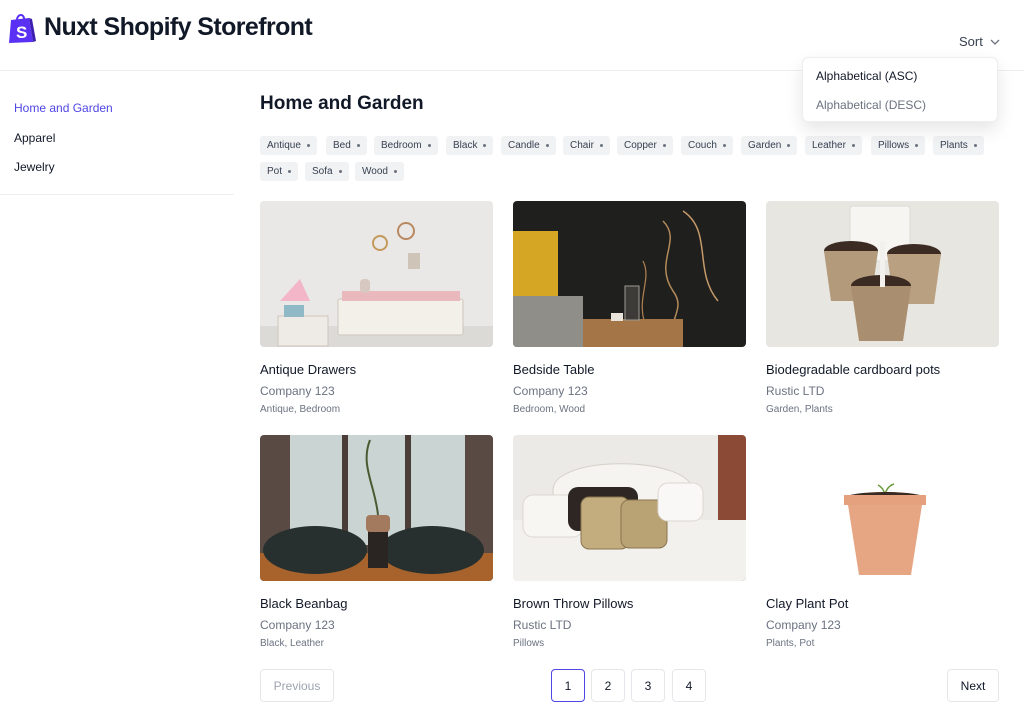 The image size is (1024, 728). What do you see at coordinates (275, 171) in the screenshot?
I see `tag-label: Pot` at bounding box center [275, 171].